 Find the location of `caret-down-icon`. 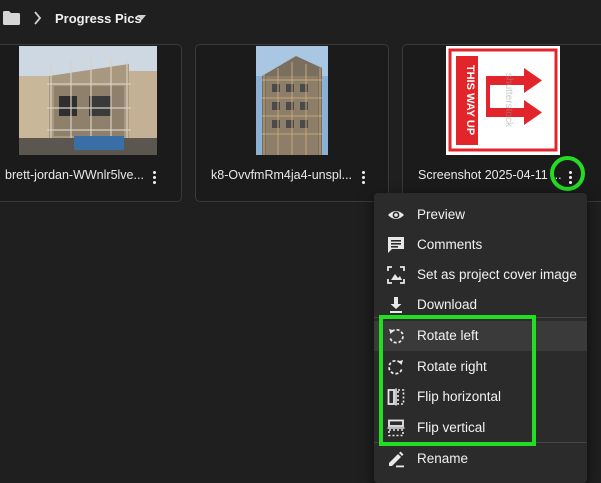

caret-down-icon is located at coordinates (141, 18).